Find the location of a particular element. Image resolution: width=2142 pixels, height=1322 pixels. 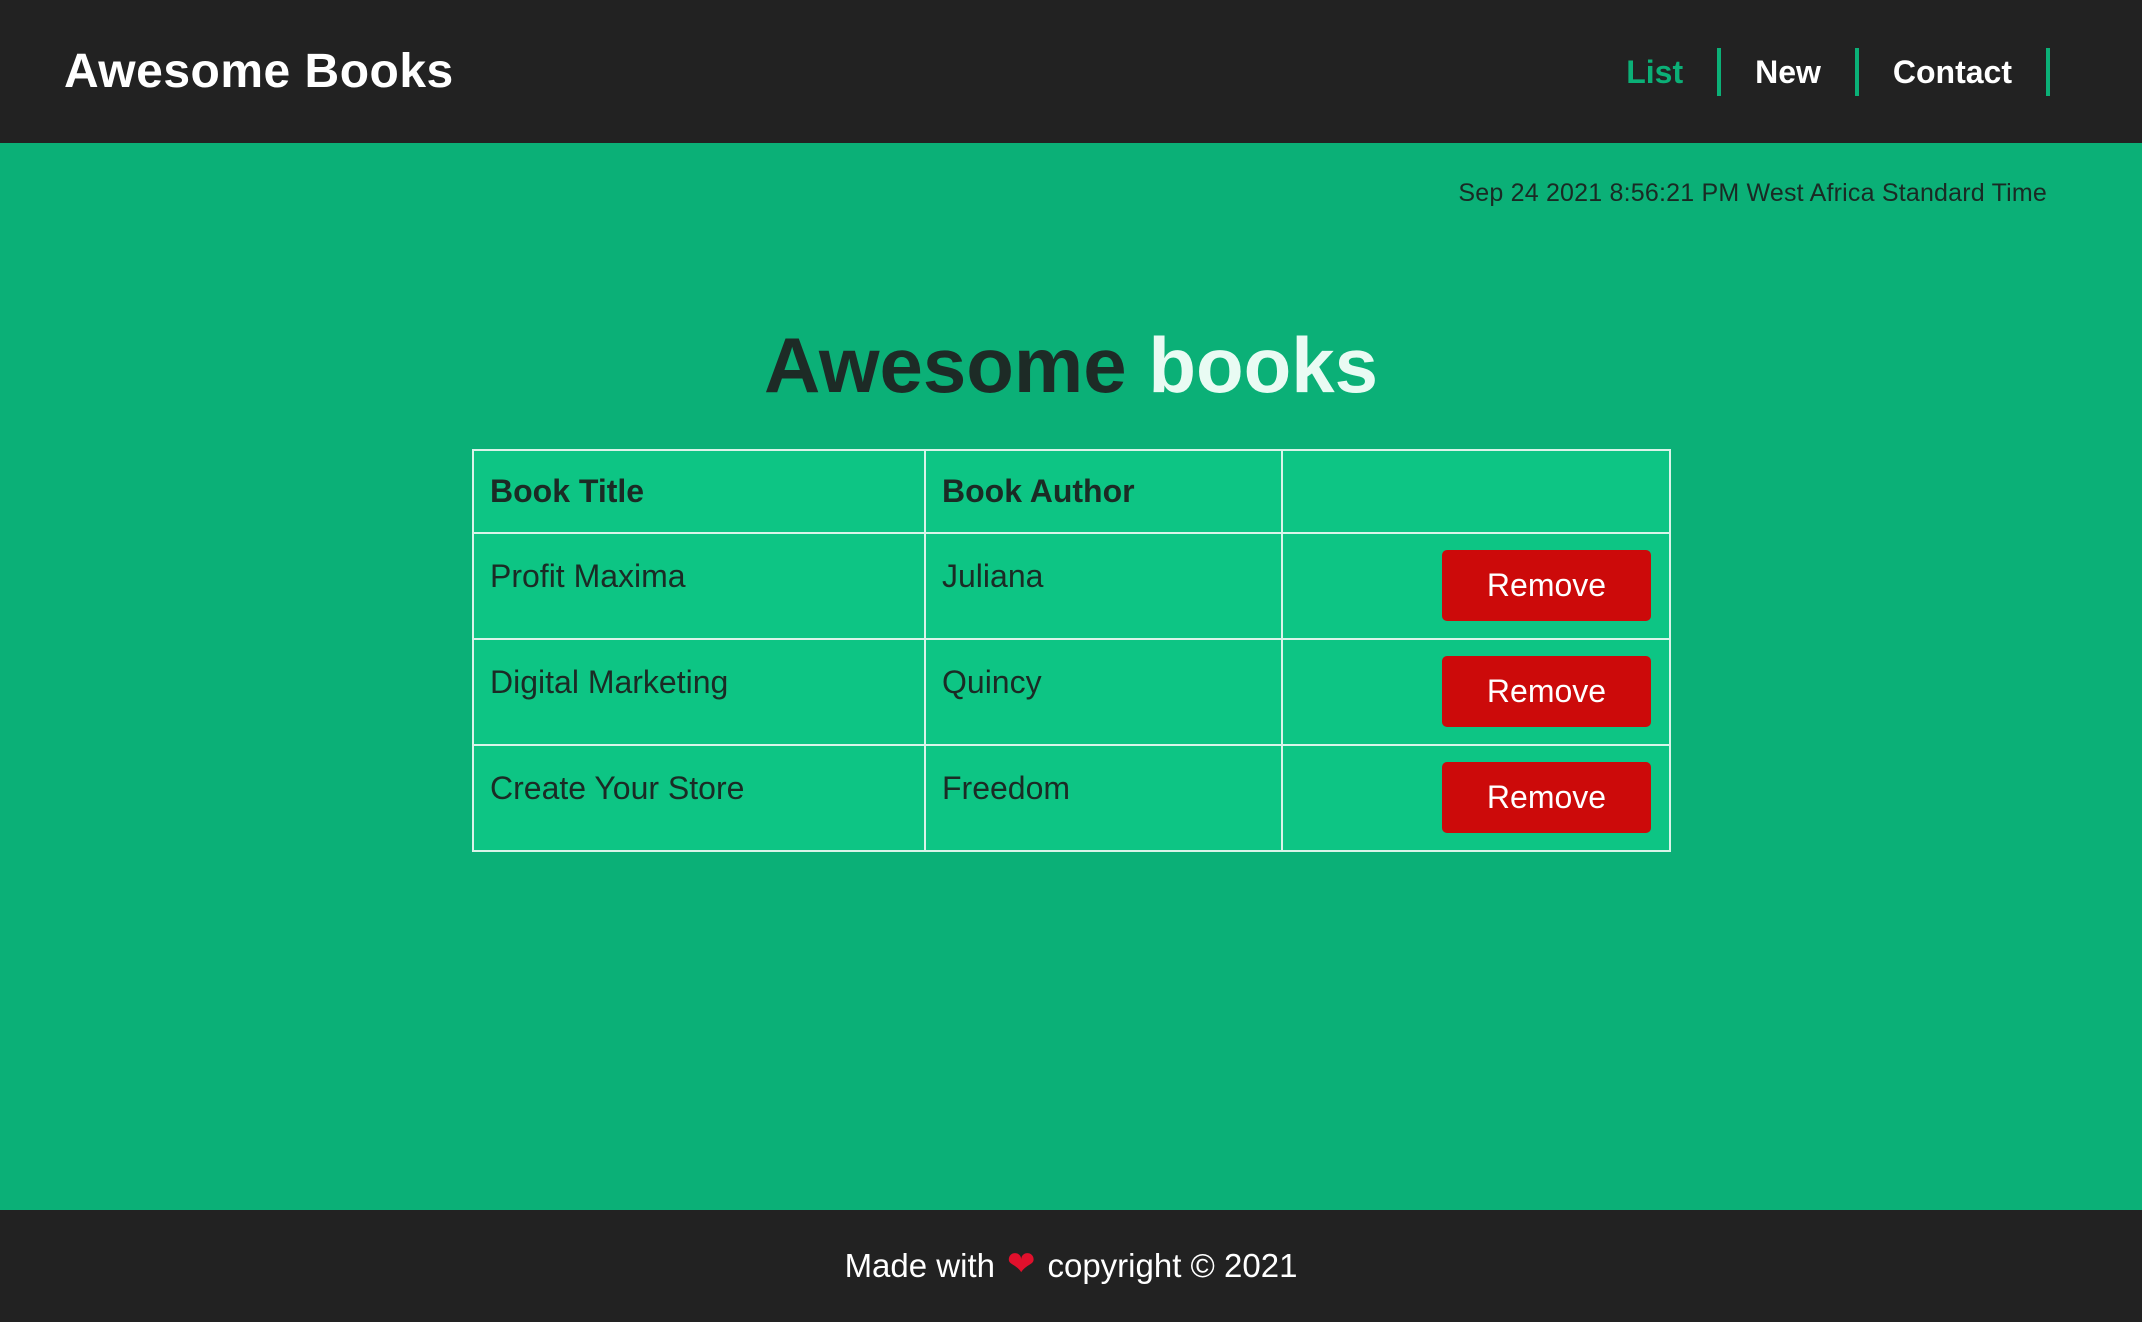

page-title: Awesome books is located at coordinates (1071, 365).